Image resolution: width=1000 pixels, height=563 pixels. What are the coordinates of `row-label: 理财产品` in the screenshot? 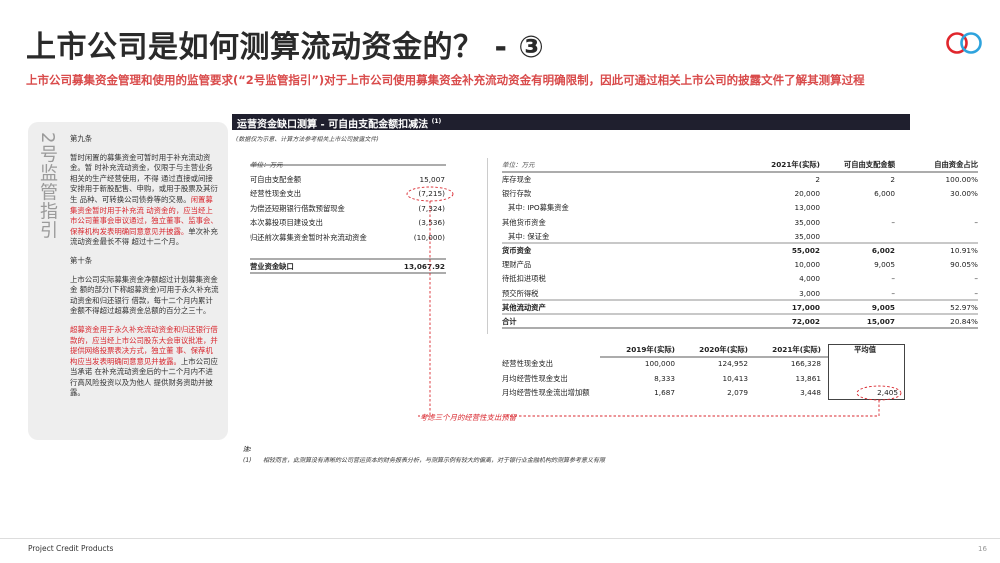 It's located at (517, 265).